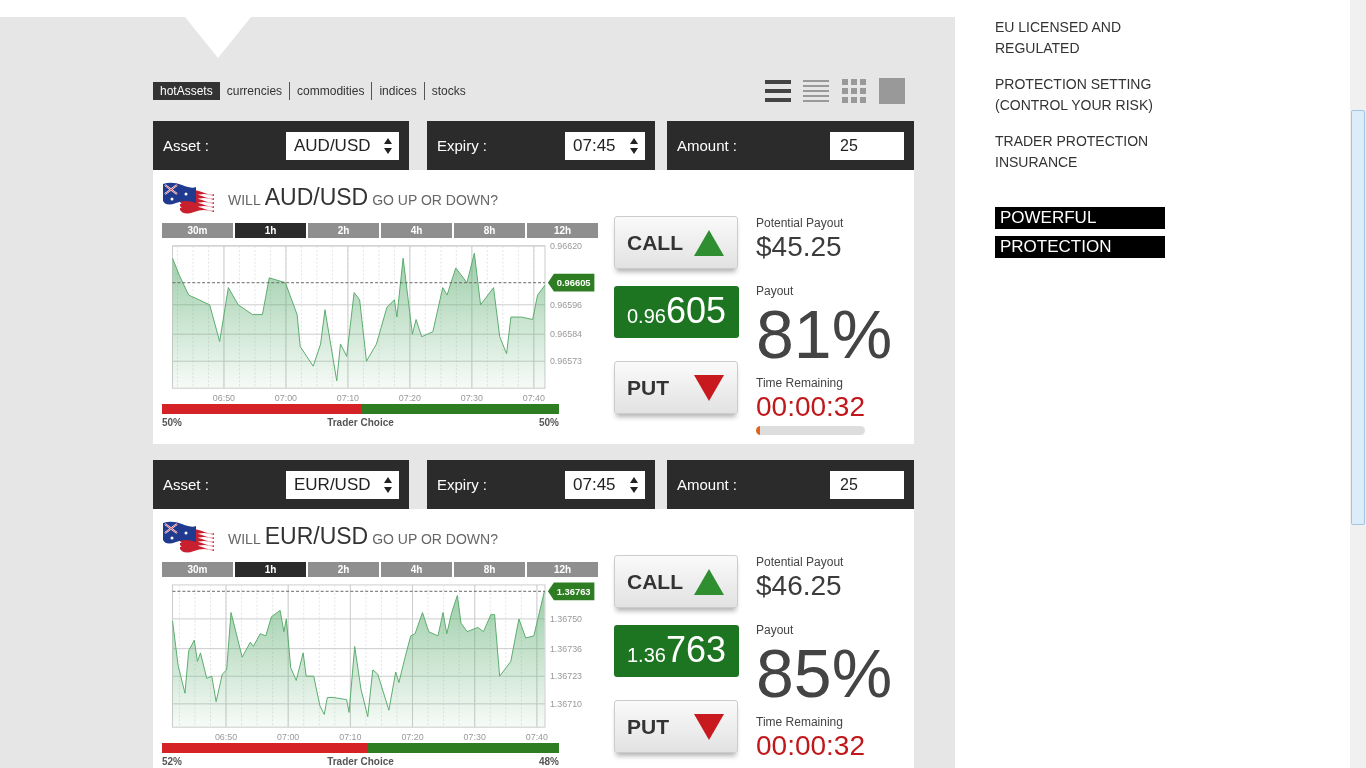 This screenshot has height=768, width=1366. What do you see at coordinates (186, 91) in the screenshot?
I see `category-tab: hotAssets` at bounding box center [186, 91].